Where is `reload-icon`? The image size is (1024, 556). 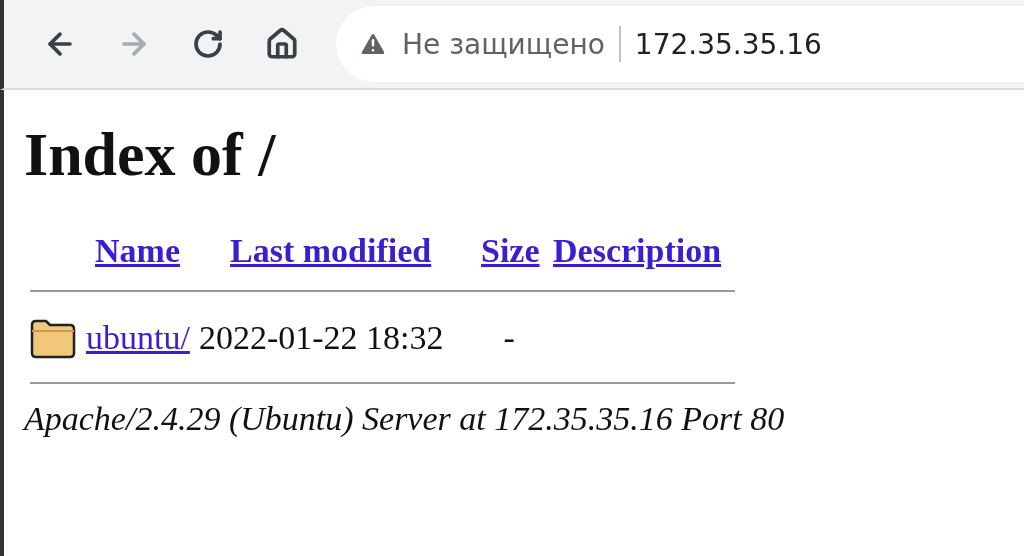 reload-icon is located at coordinates (208, 44).